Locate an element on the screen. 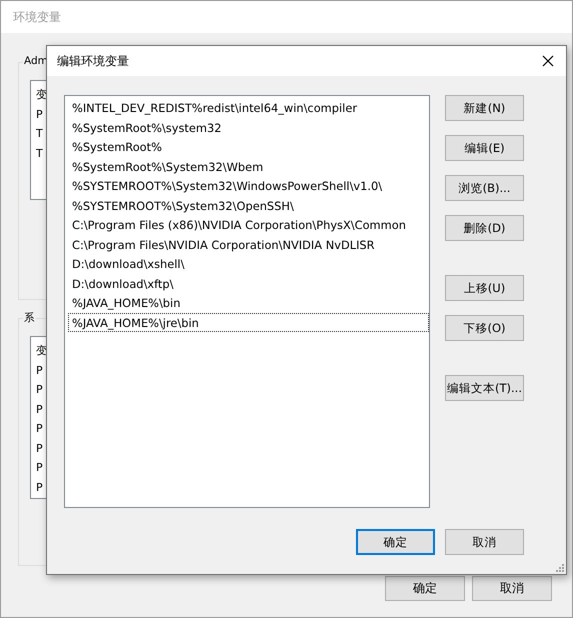 Image resolution: width=573 pixels, height=618 pixels. group-label: 系 is located at coordinates (29, 318).